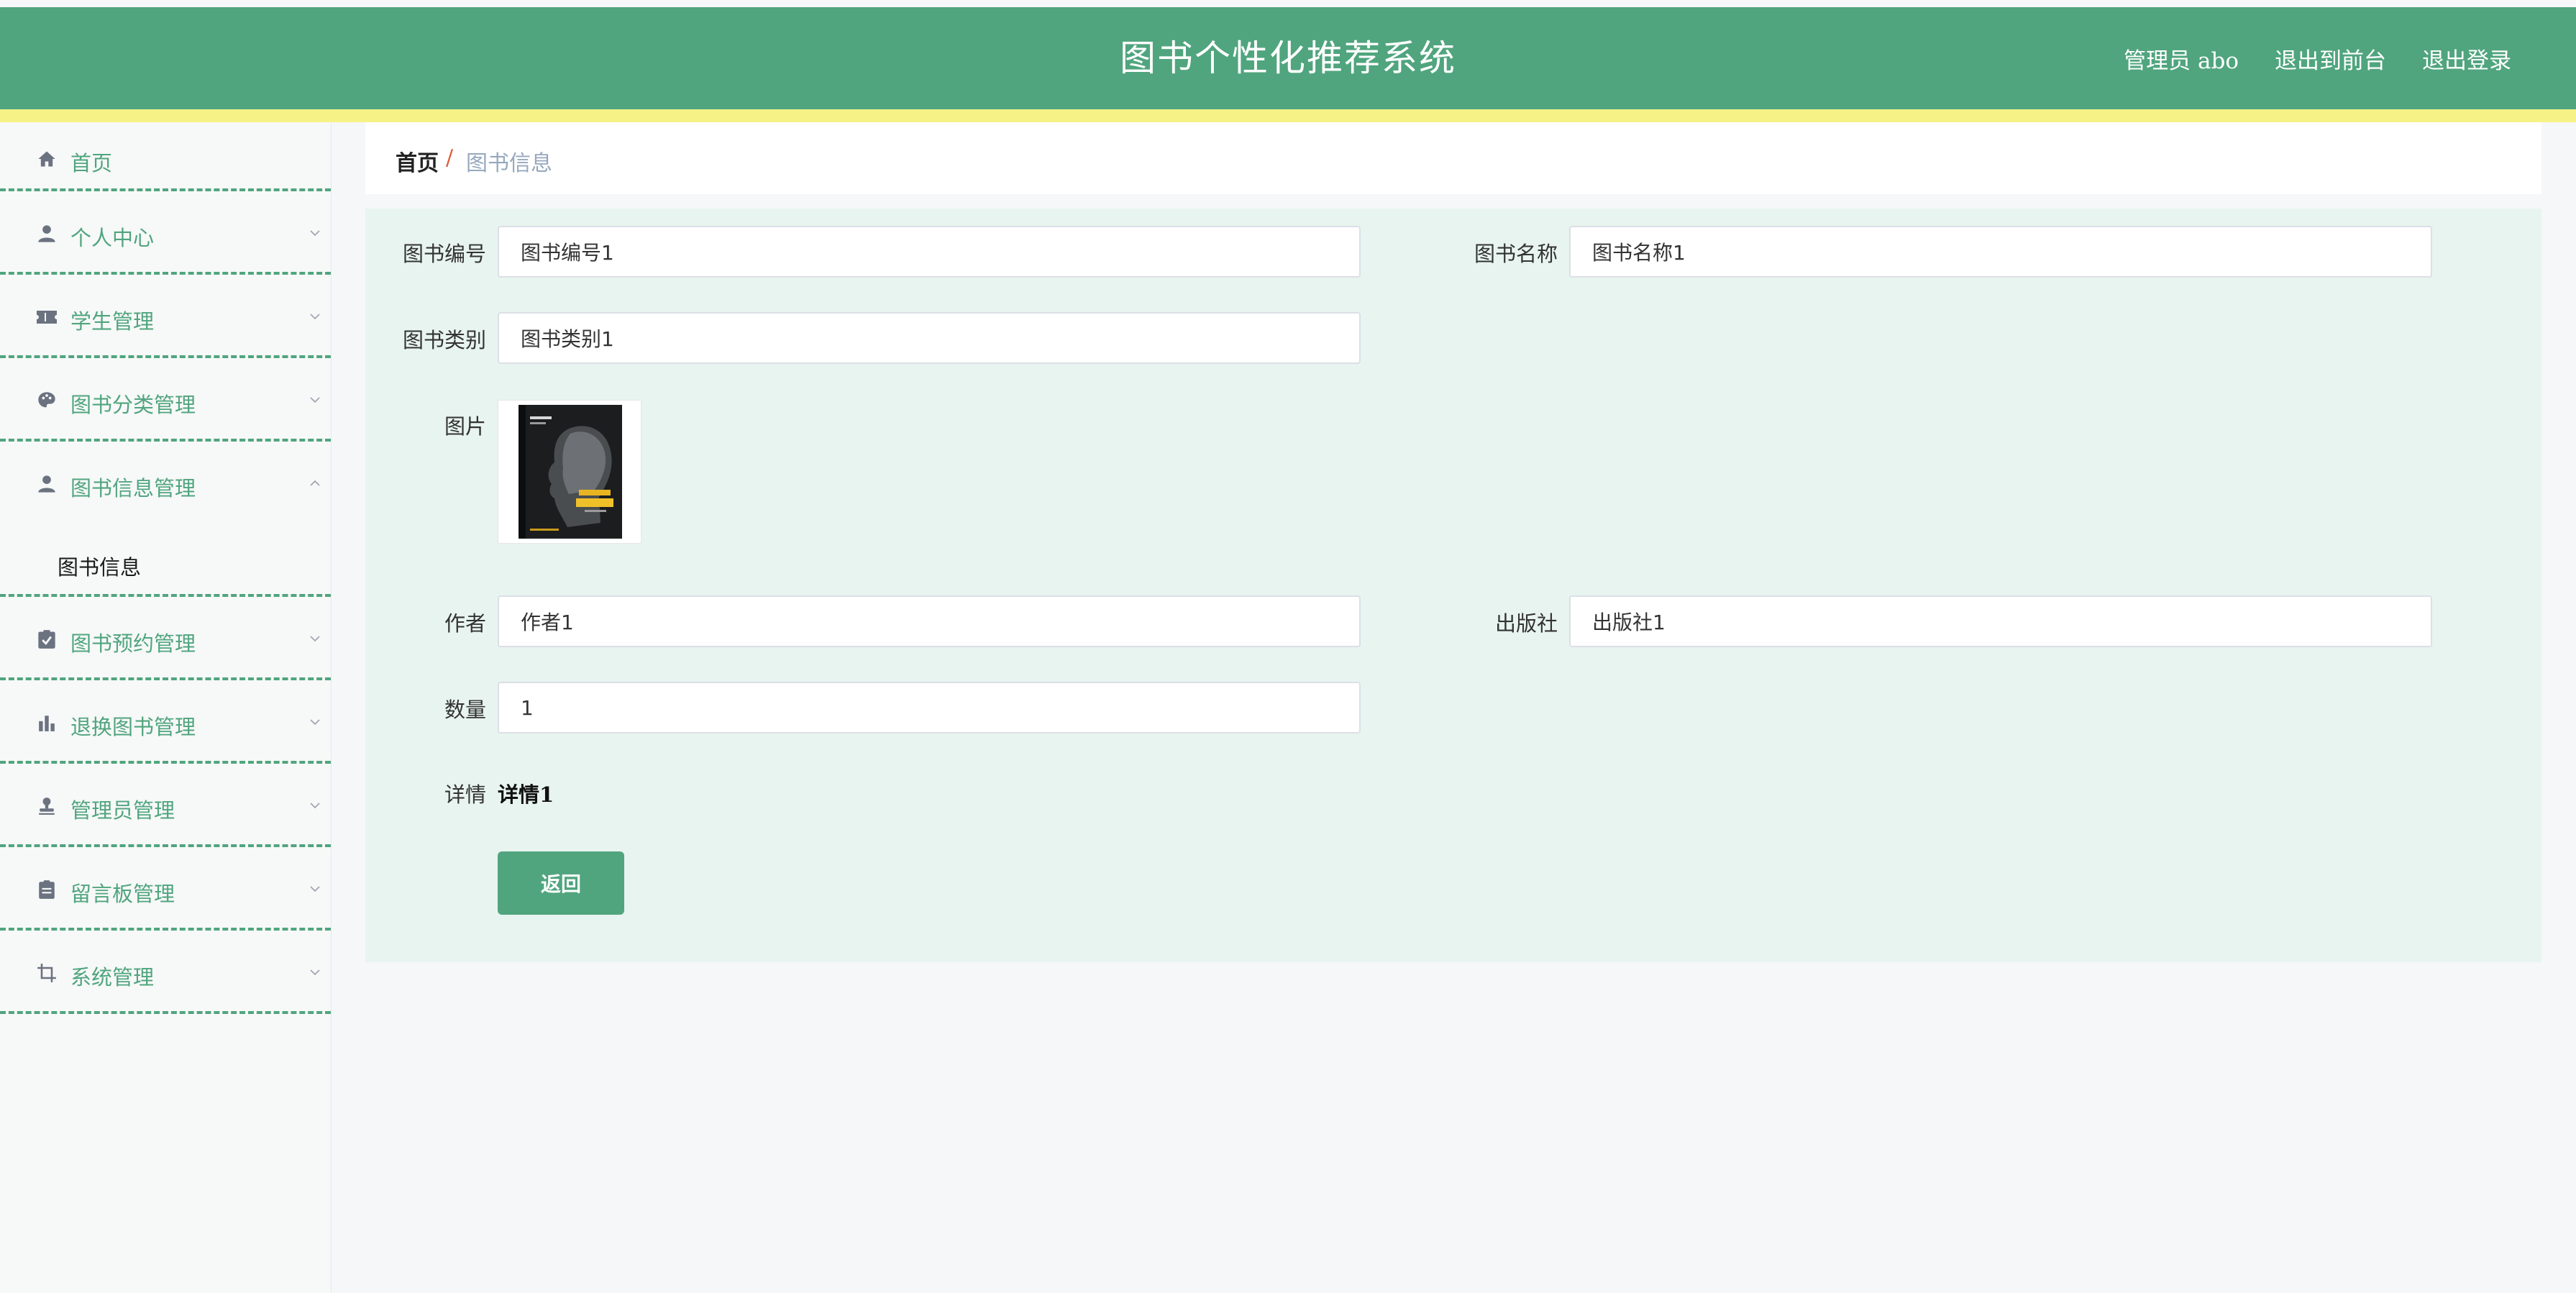 This screenshot has width=2576, height=1293. I want to click on author-field, so click(929, 621).